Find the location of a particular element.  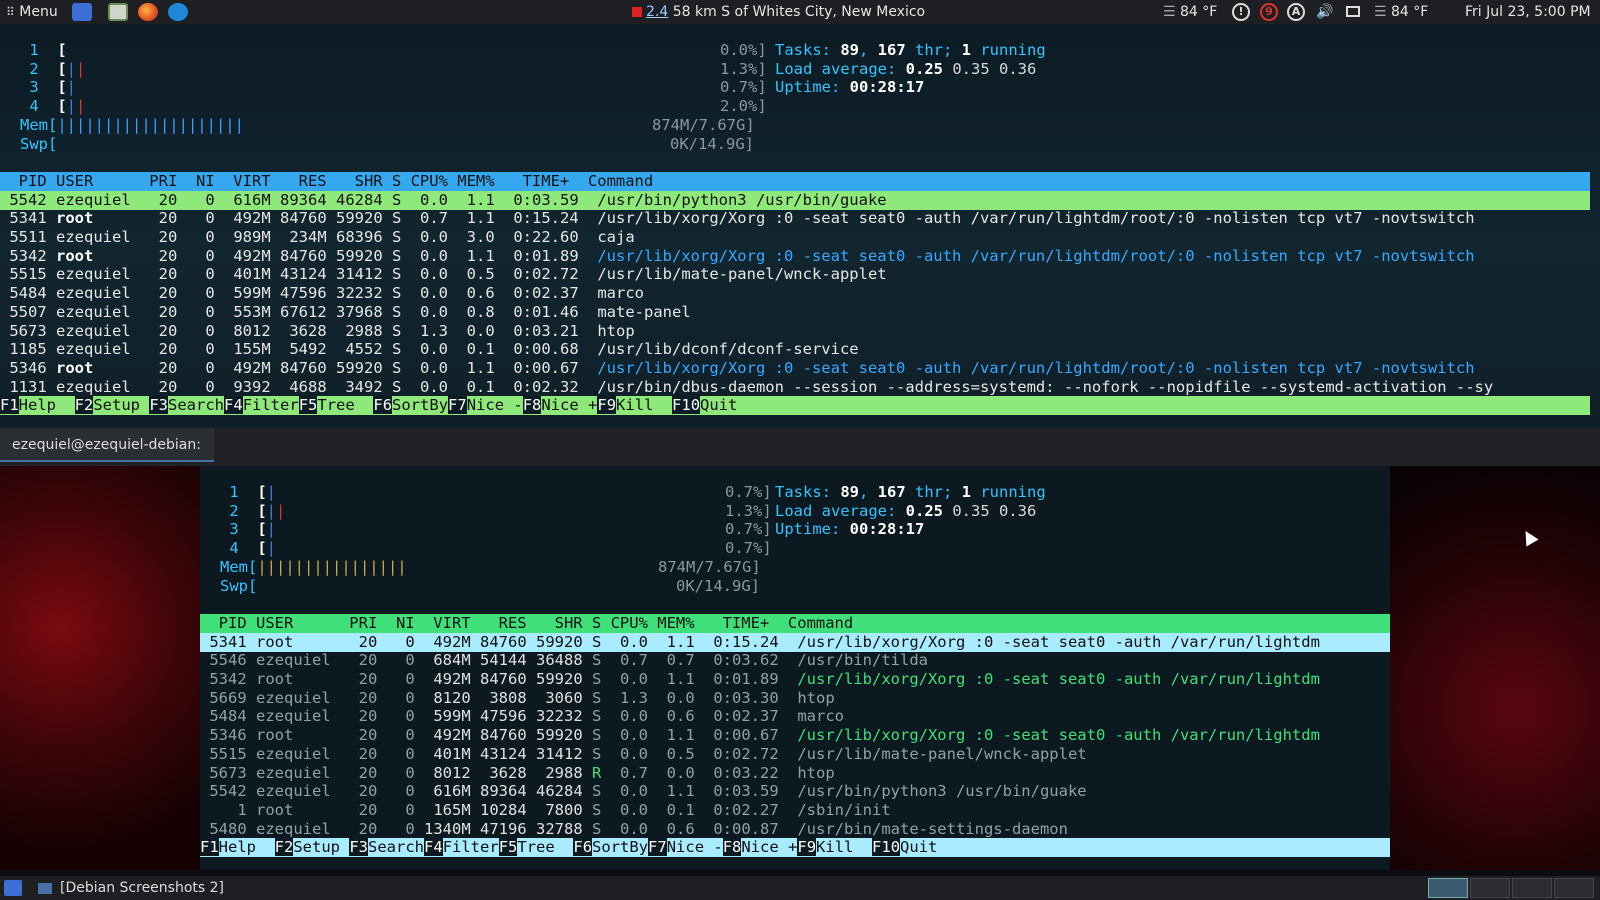

display-icon is located at coordinates (1353, 11).